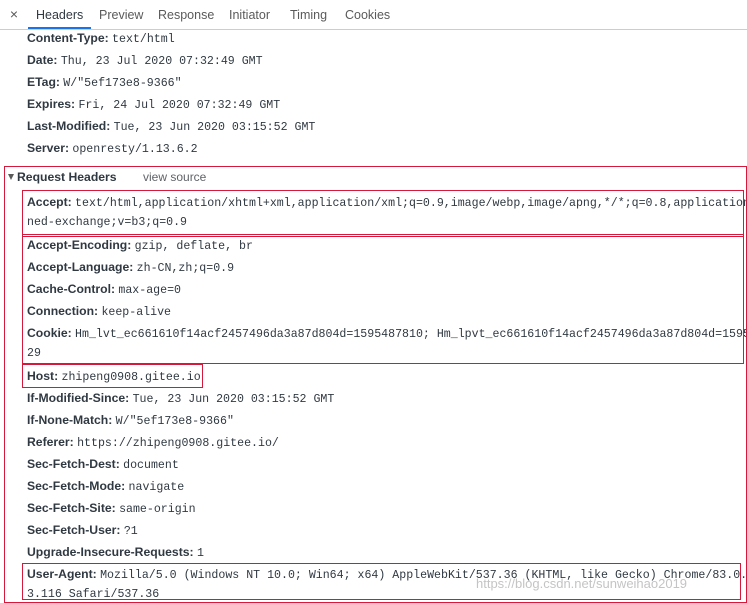 The width and height of the screenshot is (747, 603). I want to click on request-header-row: Connection: keep-alive, so click(99, 312).